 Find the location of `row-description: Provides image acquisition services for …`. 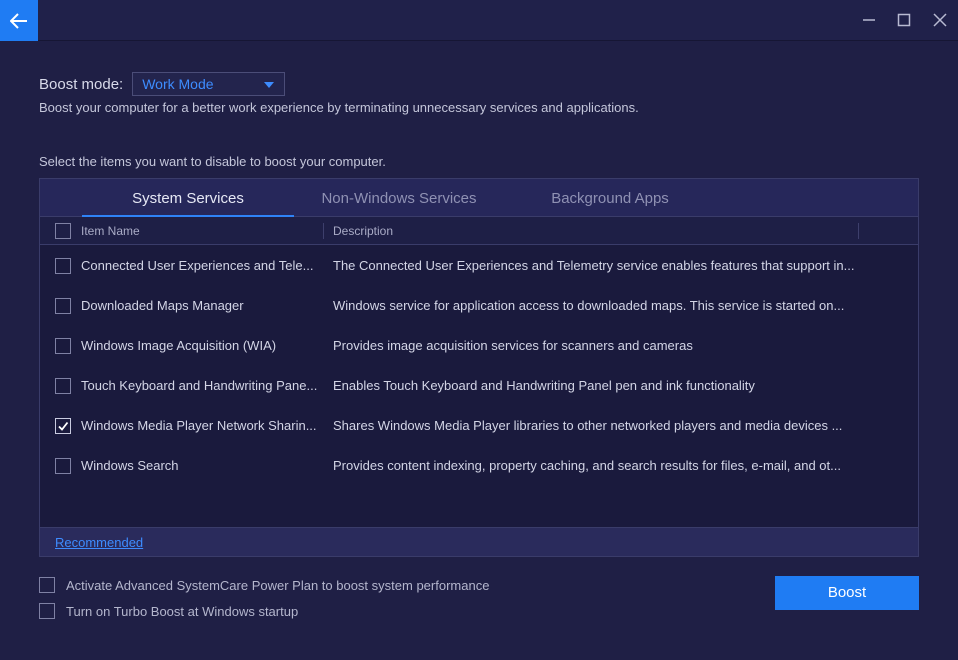

row-description: Provides image acquisition services for … is located at coordinates (513, 345).